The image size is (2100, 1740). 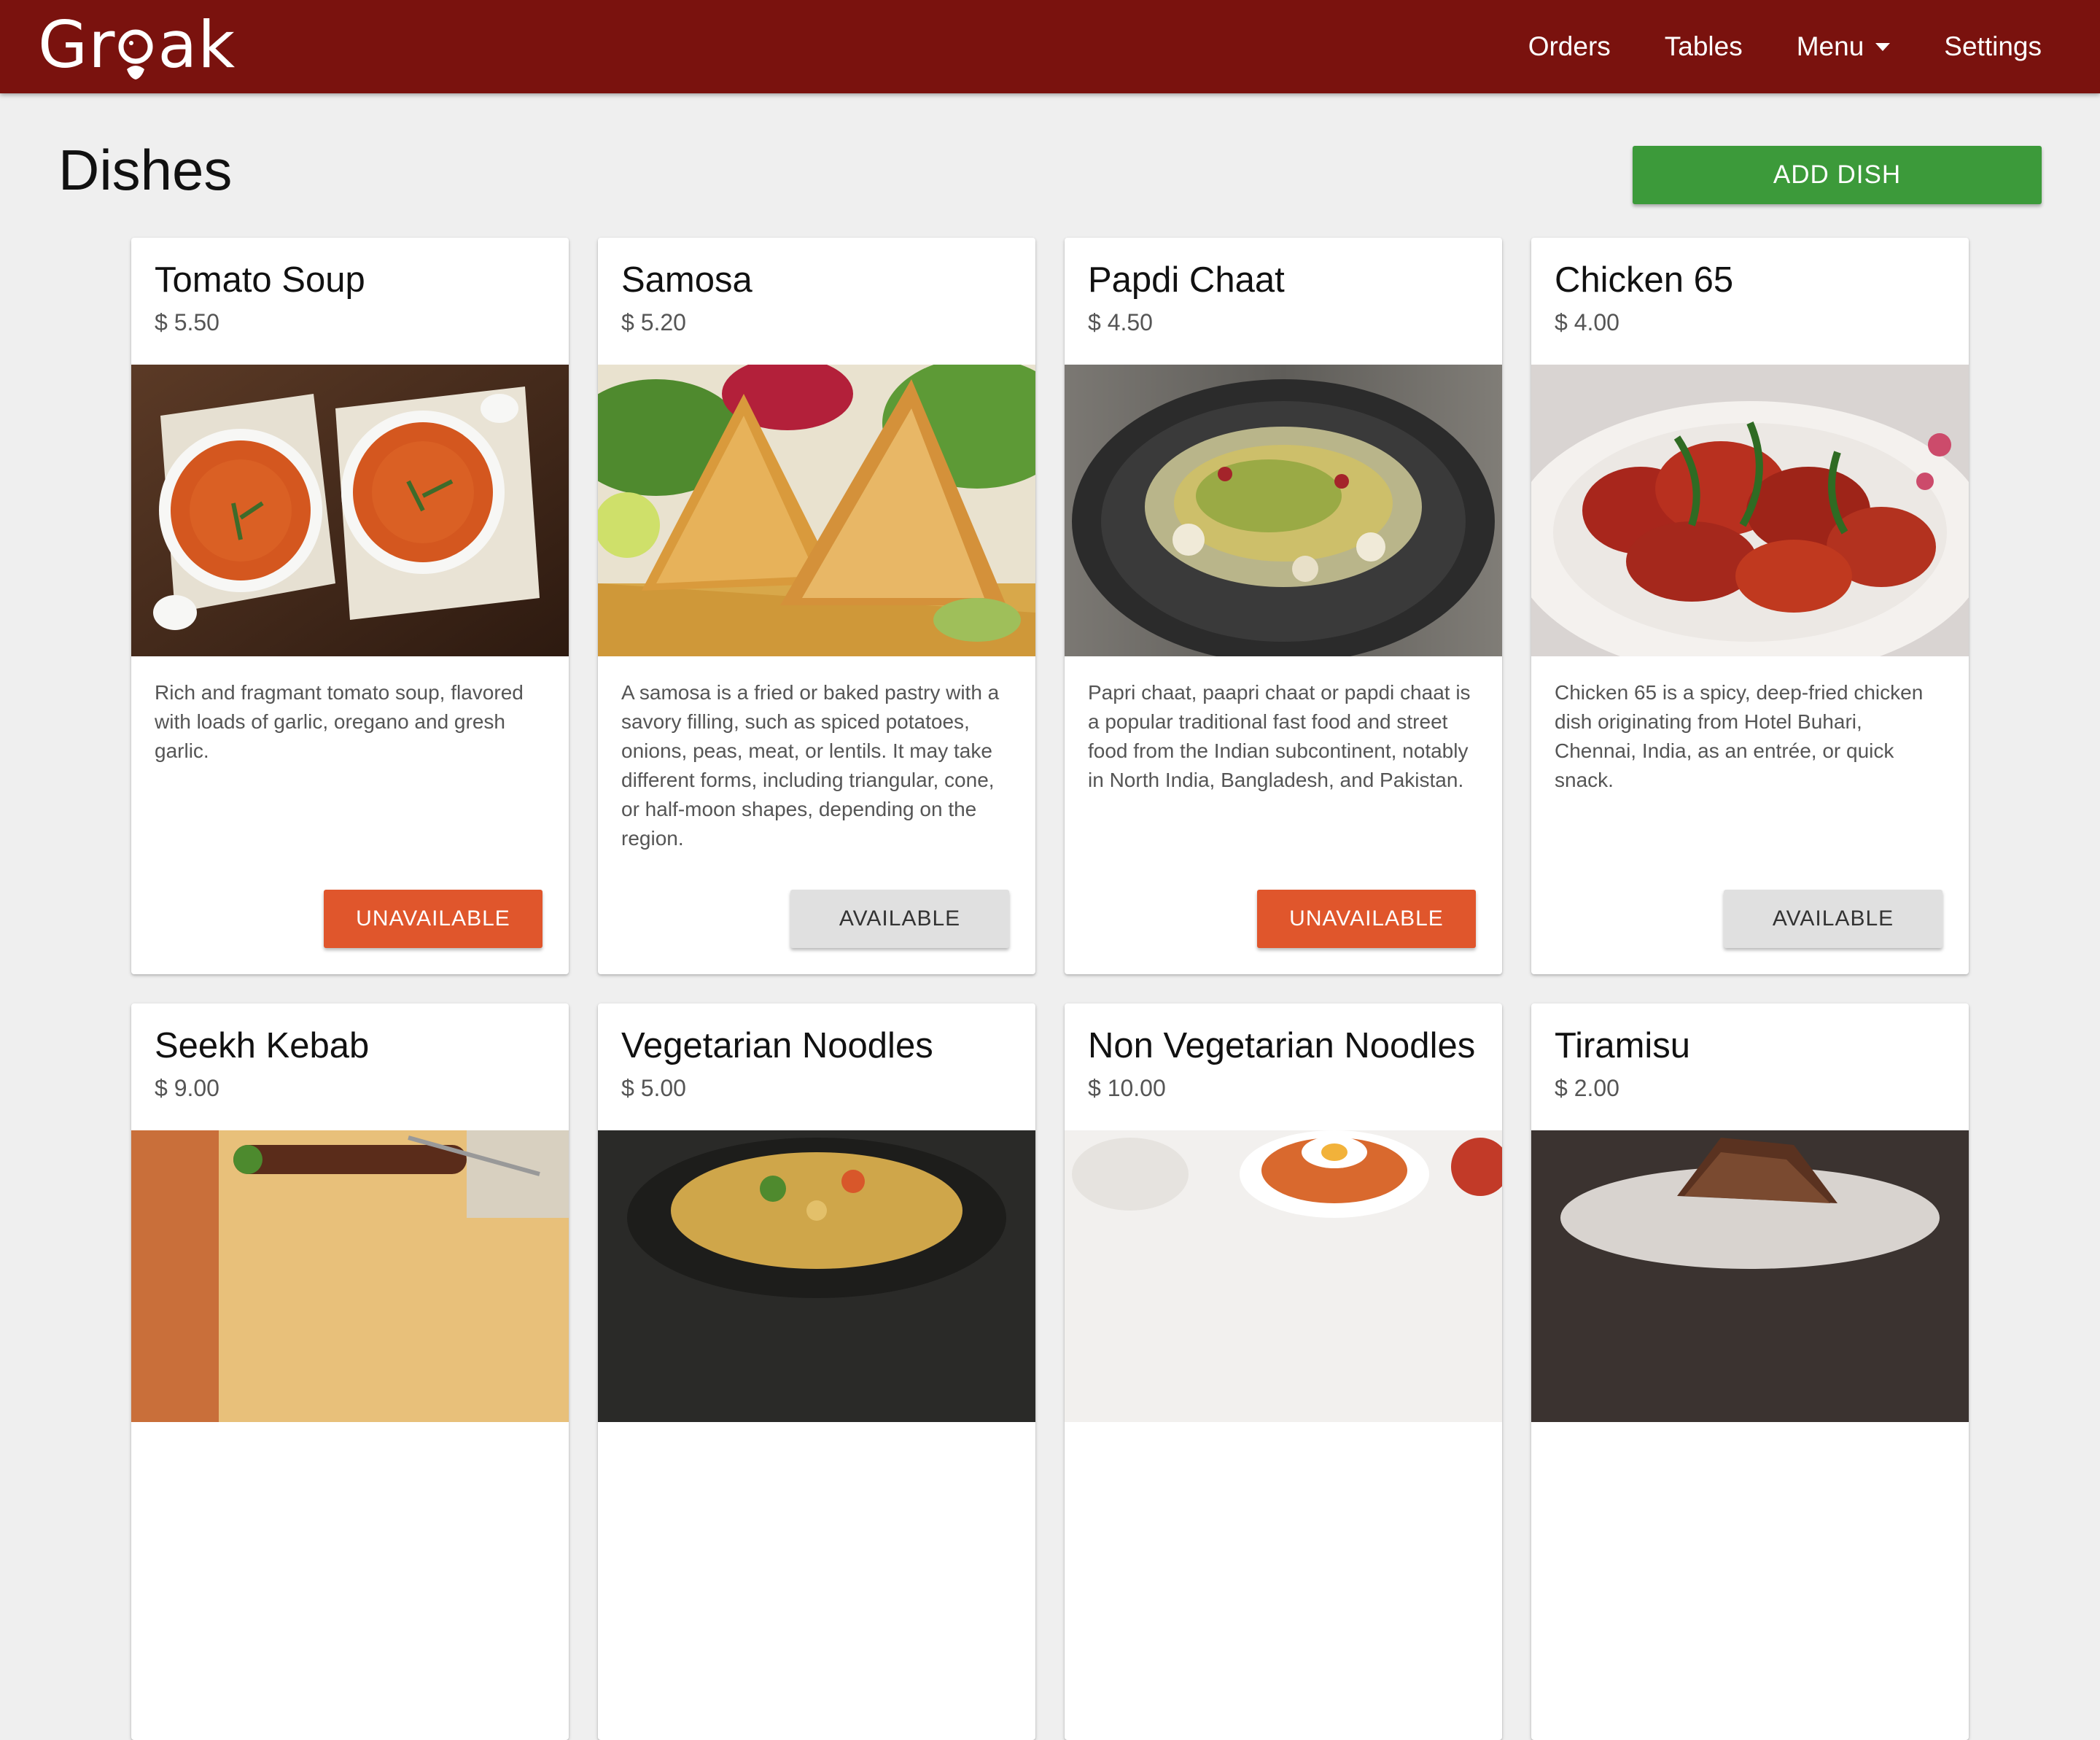 I want to click on dish-name: Papdi Chaat, so click(x=1186, y=280).